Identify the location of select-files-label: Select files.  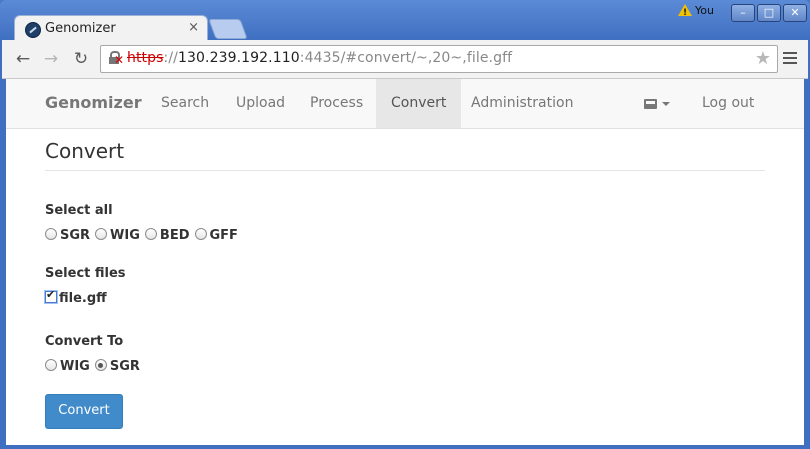
(85, 273).